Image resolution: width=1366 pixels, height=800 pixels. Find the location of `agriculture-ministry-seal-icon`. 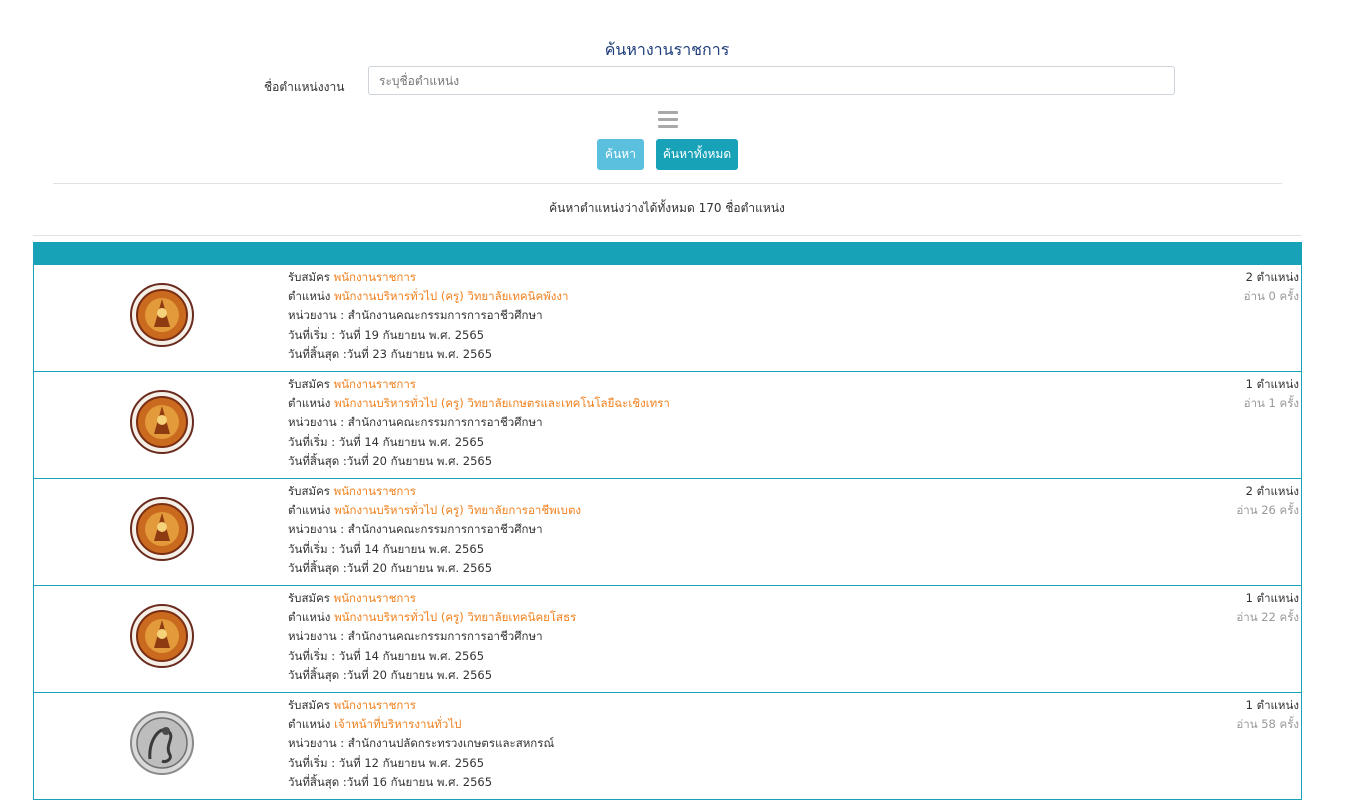

agriculture-ministry-seal-icon is located at coordinates (162, 743).